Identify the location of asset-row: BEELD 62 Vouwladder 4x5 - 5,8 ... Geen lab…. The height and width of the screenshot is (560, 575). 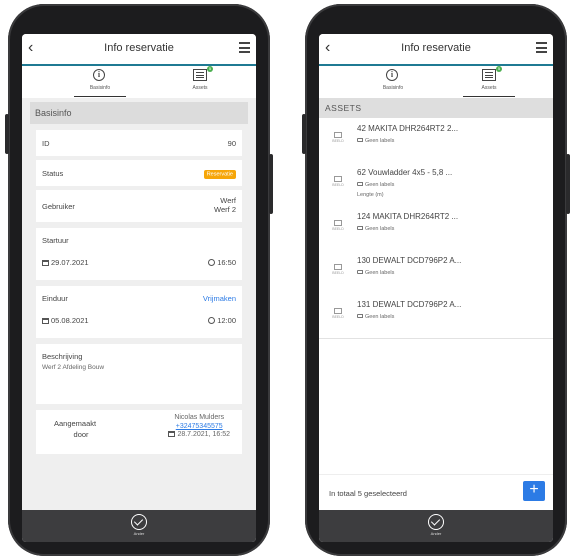
(436, 184).